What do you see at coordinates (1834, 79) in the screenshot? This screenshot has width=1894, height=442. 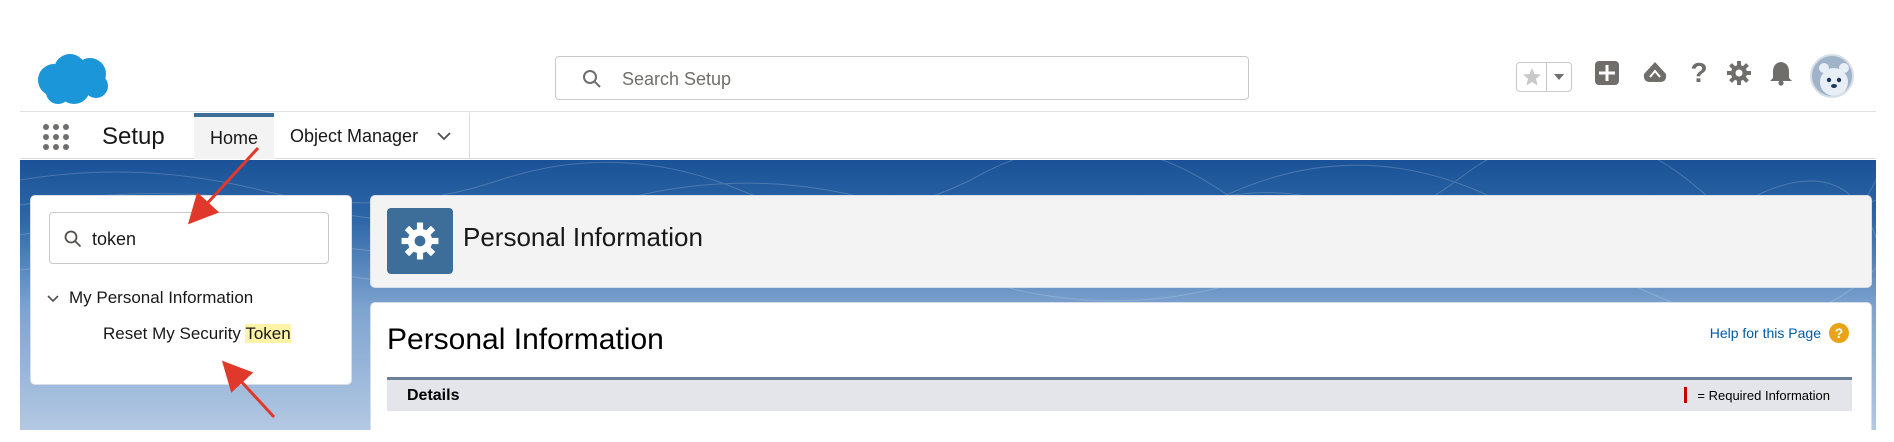 I see `avatar-image` at bounding box center [1834, 79].